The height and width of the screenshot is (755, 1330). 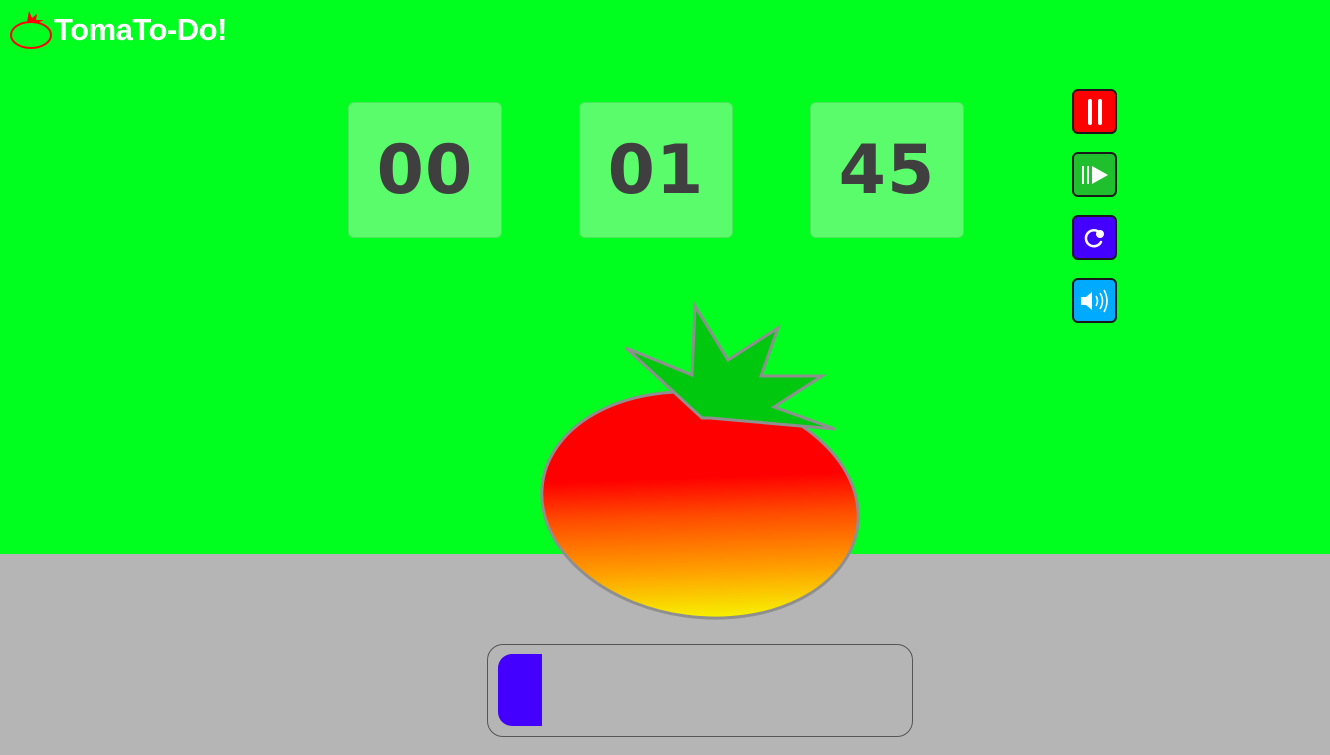 I want to click on timer-minutes-box: 01, so click(x=656, y=170).